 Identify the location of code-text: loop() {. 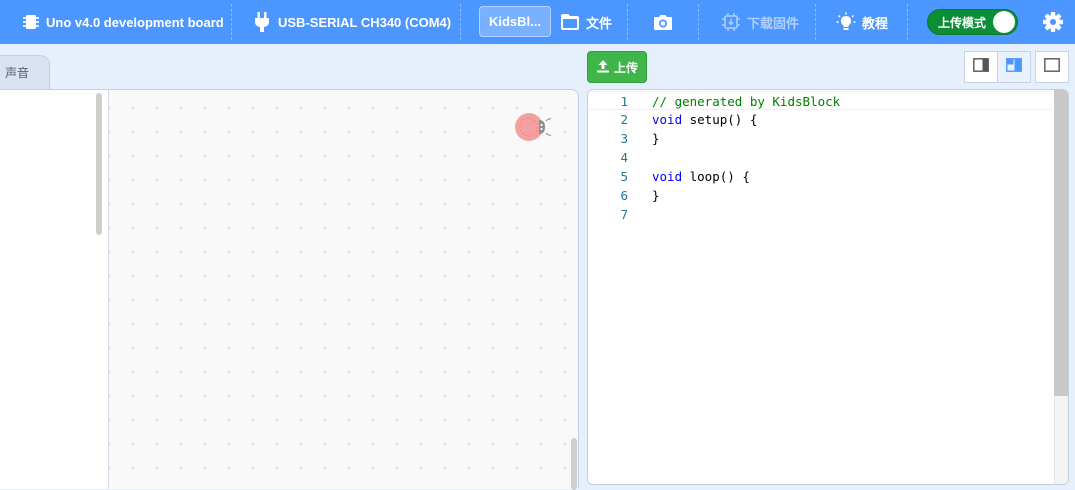
(716, 176).